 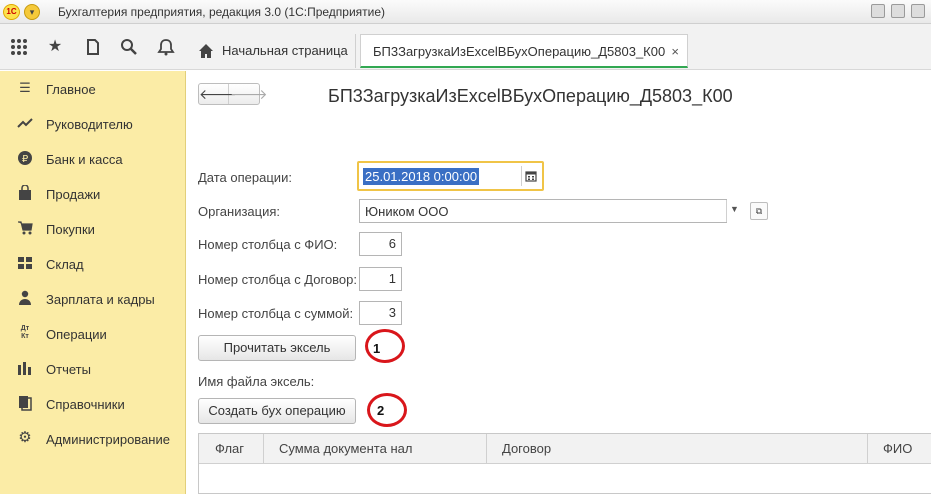 I want to click on sum-column-input: 3, so click(x=380, y=313).